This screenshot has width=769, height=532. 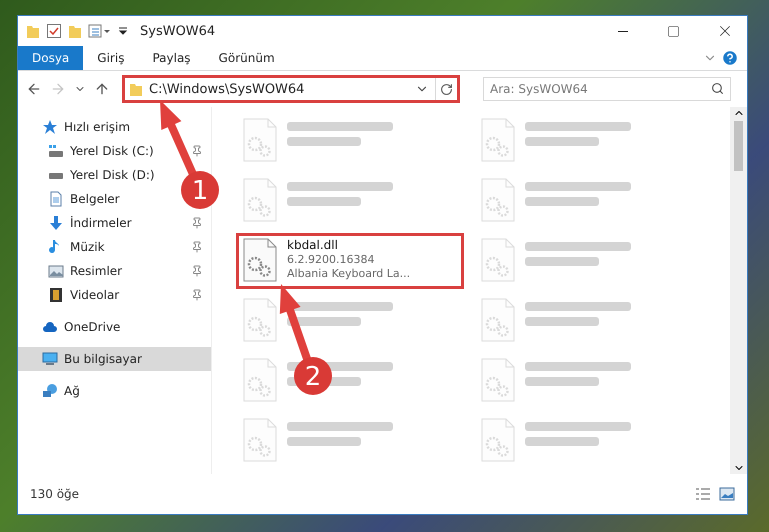 What do you see at coordinates (313, 245) in the screenshot?
I see `file-name: kbdal.dll` at bounding box center [313, 245].